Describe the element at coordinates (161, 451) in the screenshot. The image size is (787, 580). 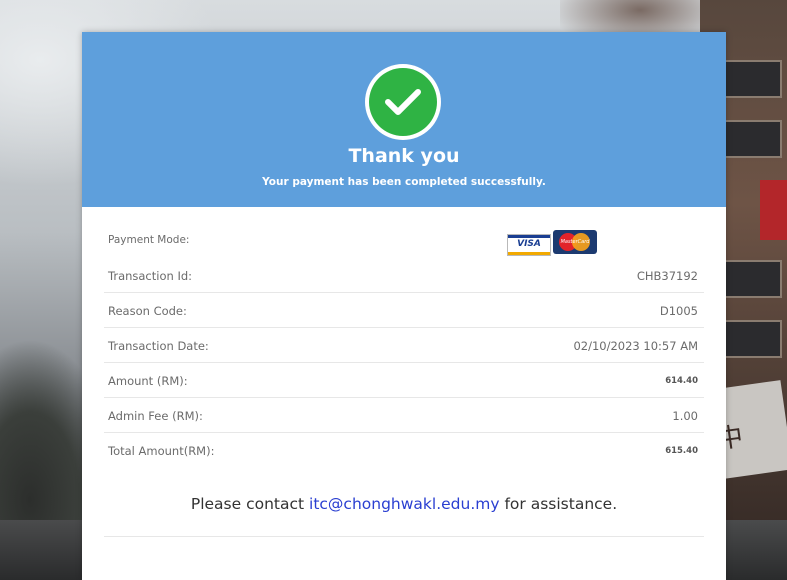
I see `total-amount-label: Total Amount(RM):` at that location.